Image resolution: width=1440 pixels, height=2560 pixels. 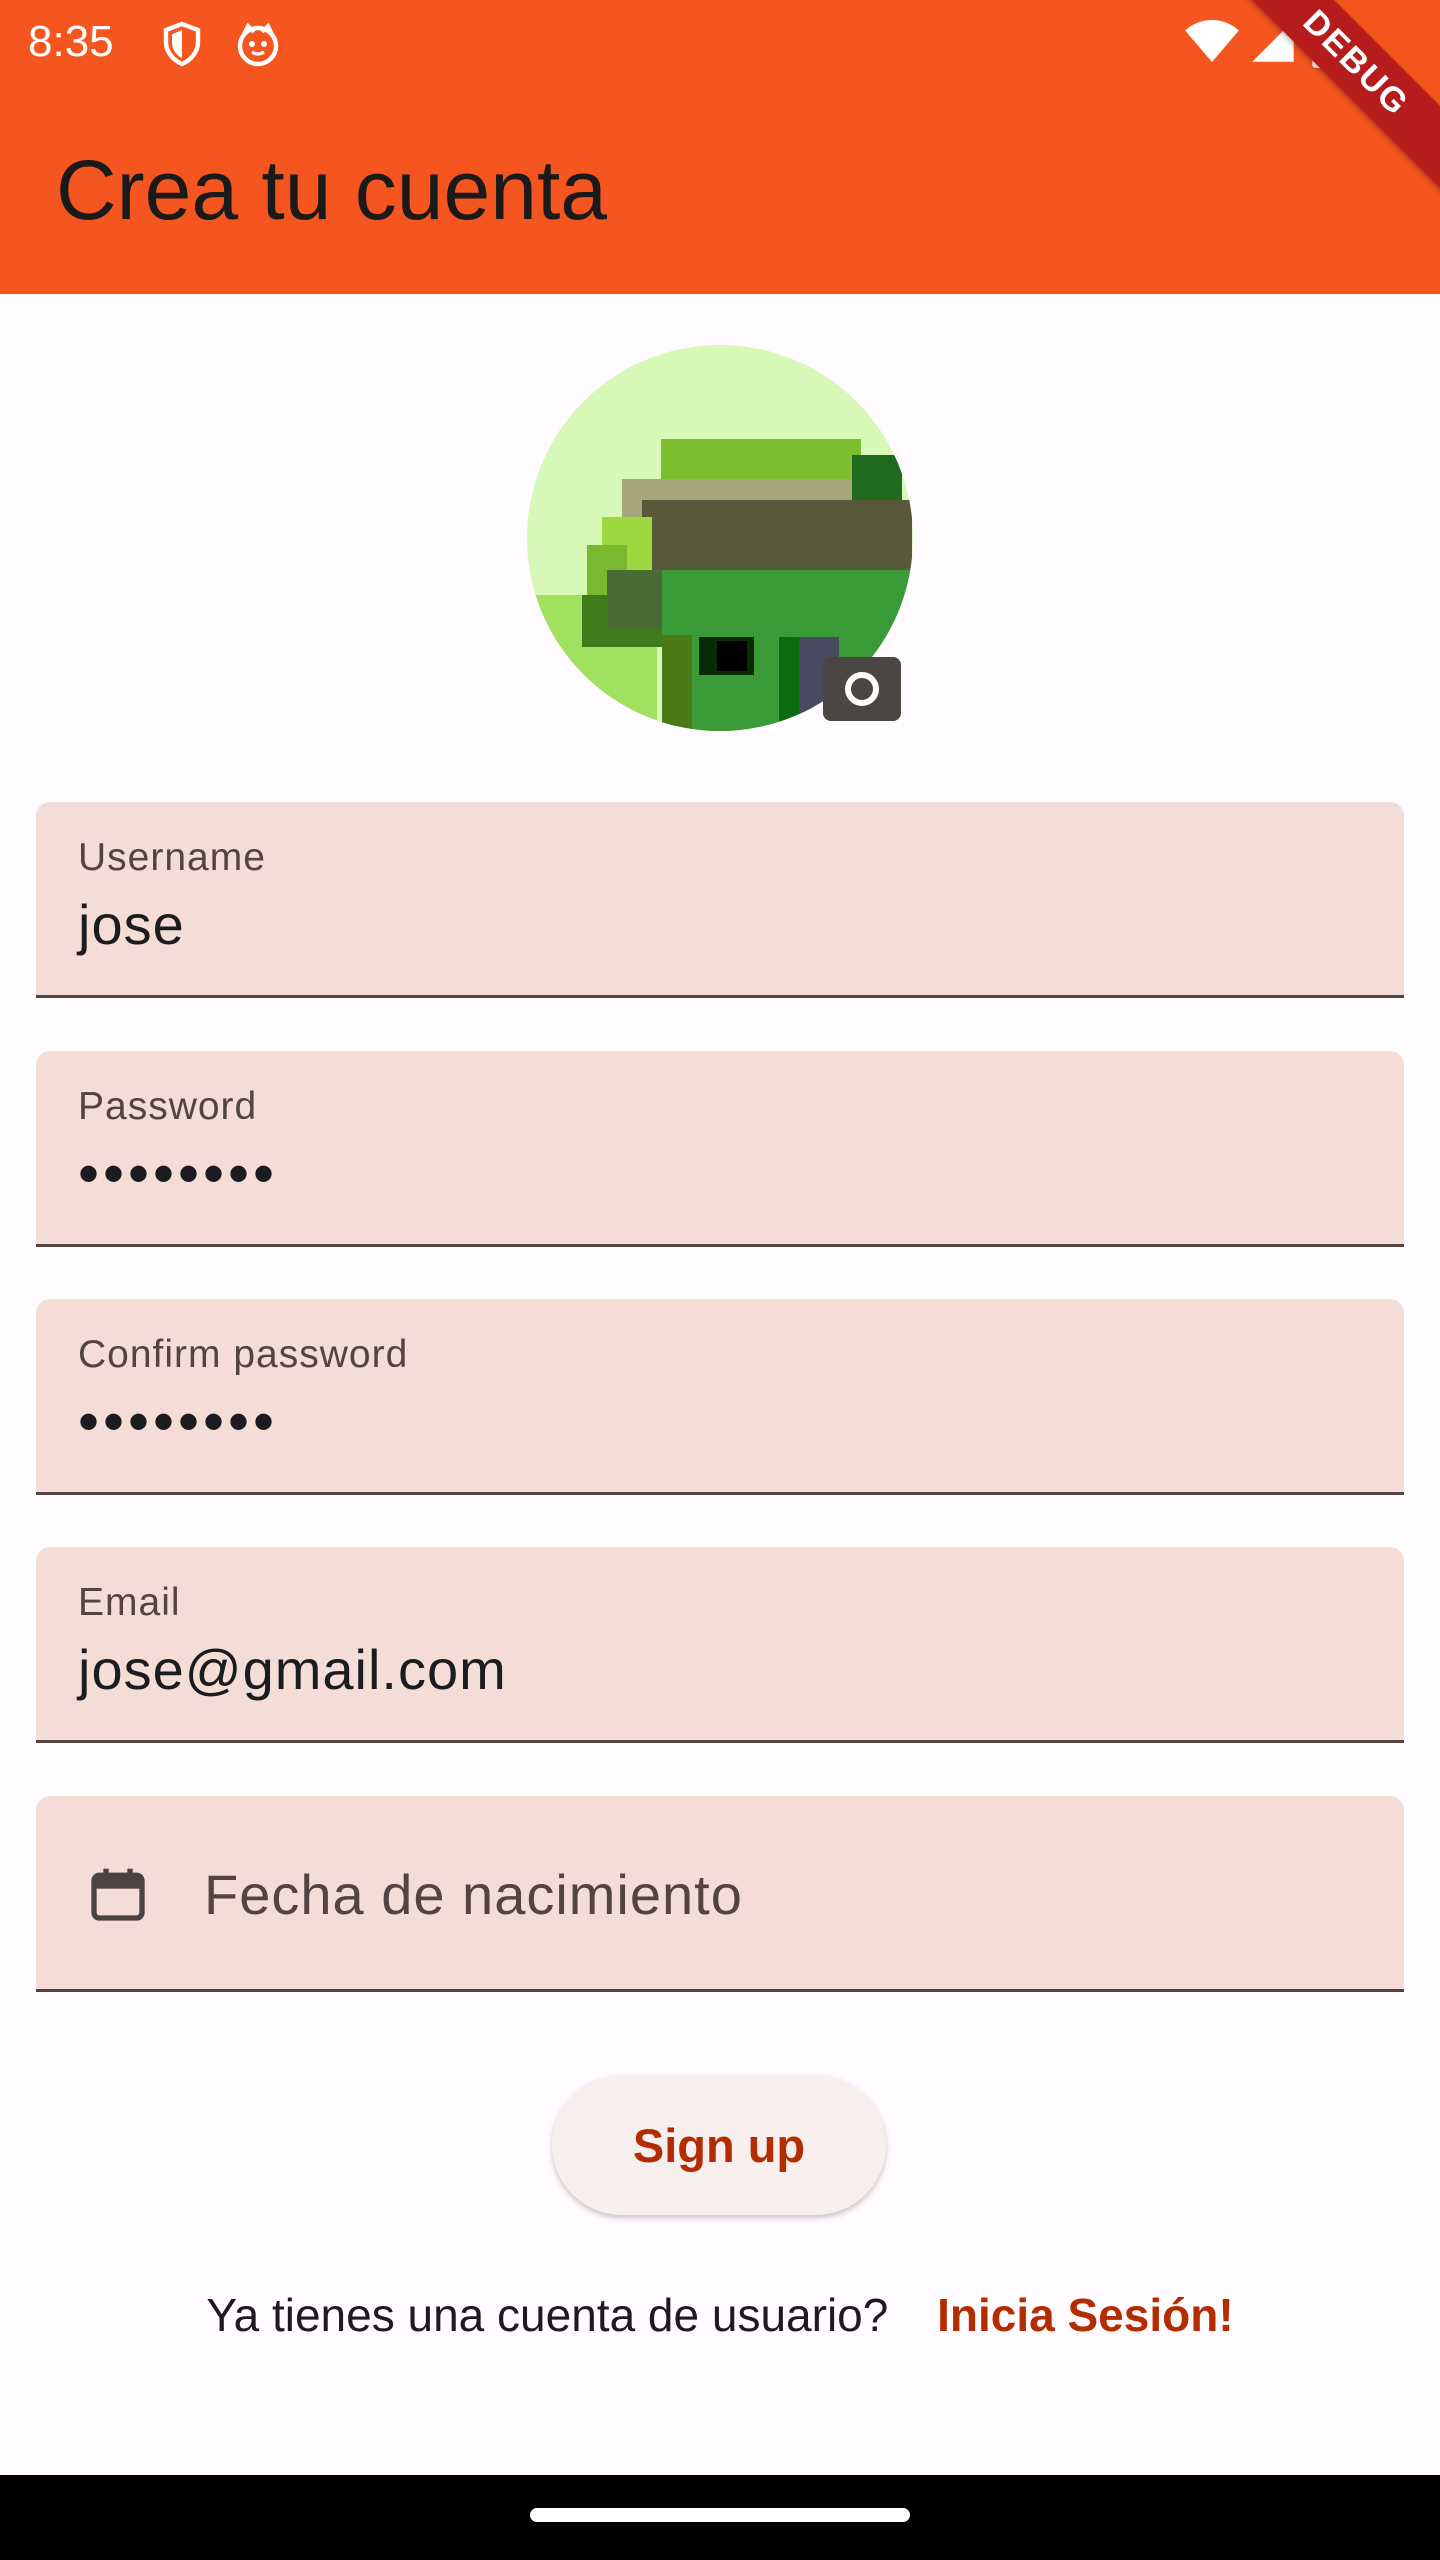 I want to click on confirm-password-input: ••••••••, so click(x=178, y=1422).